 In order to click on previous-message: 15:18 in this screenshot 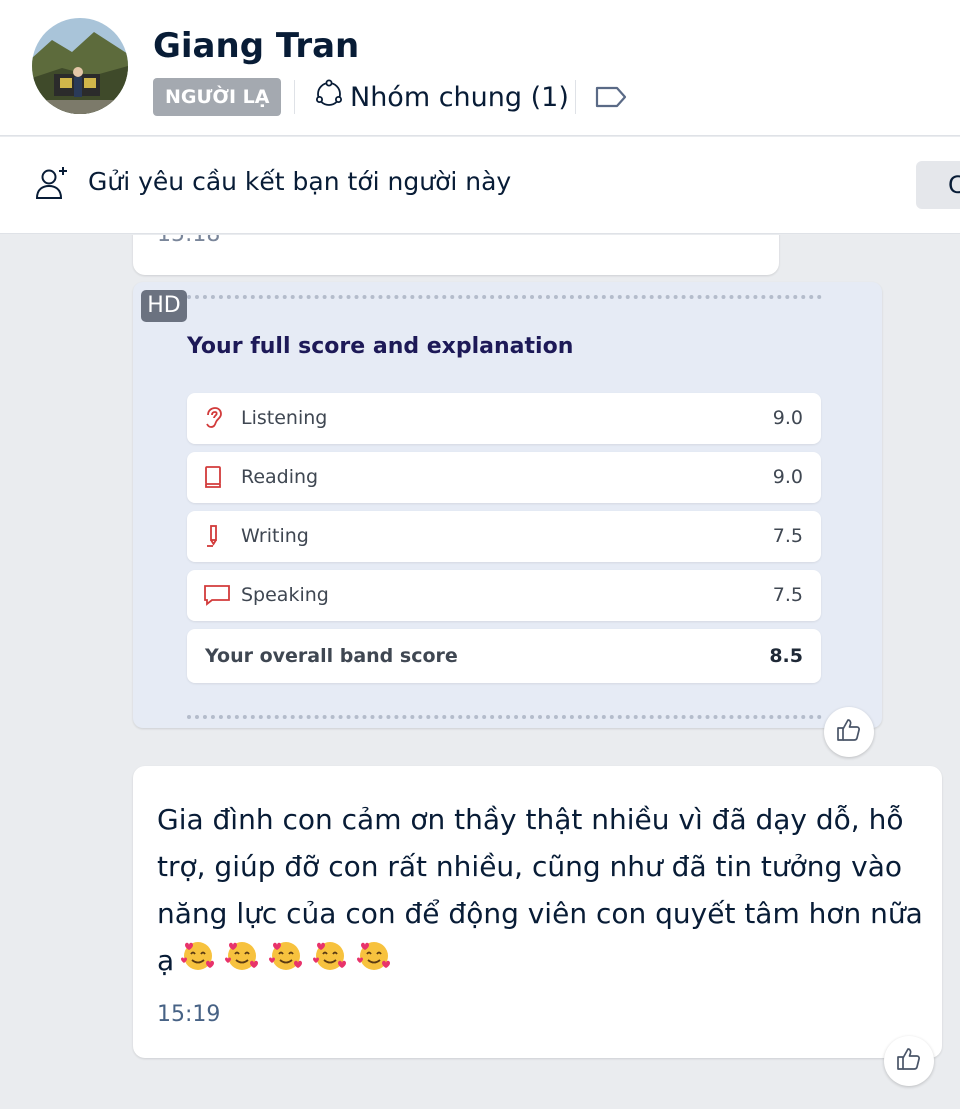, I will do `click(456, 255)`.